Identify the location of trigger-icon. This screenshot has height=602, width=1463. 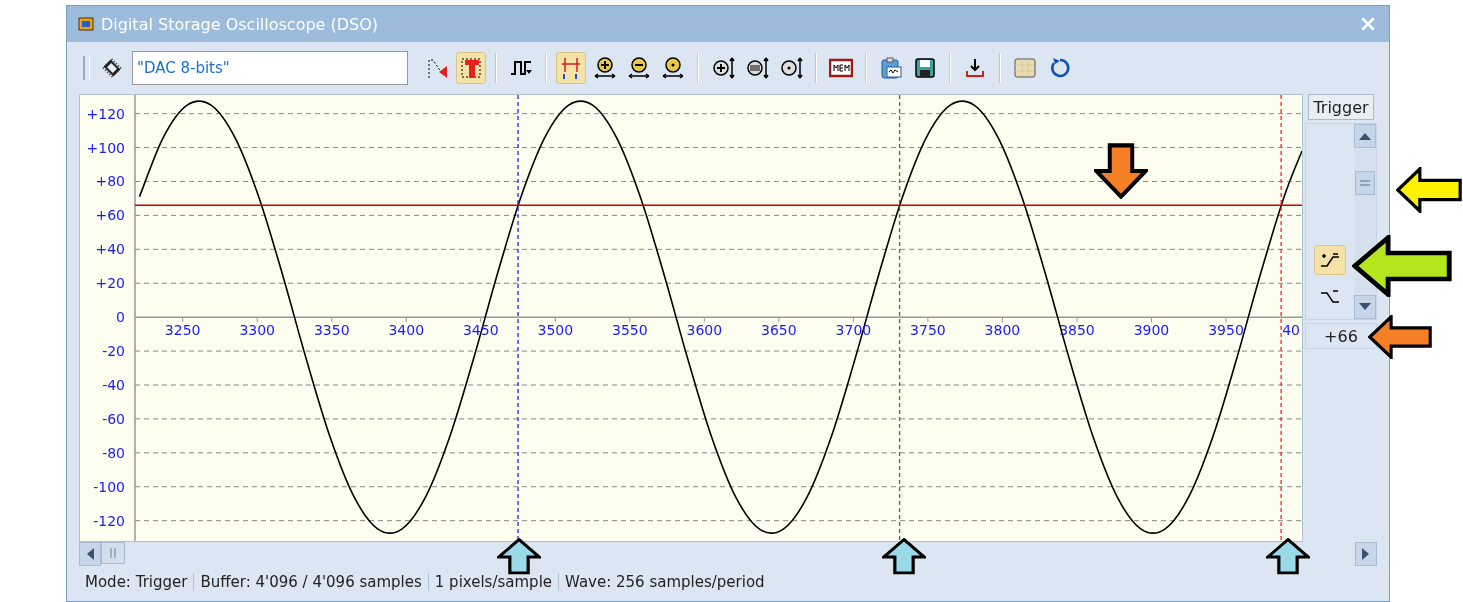
(471, 68).